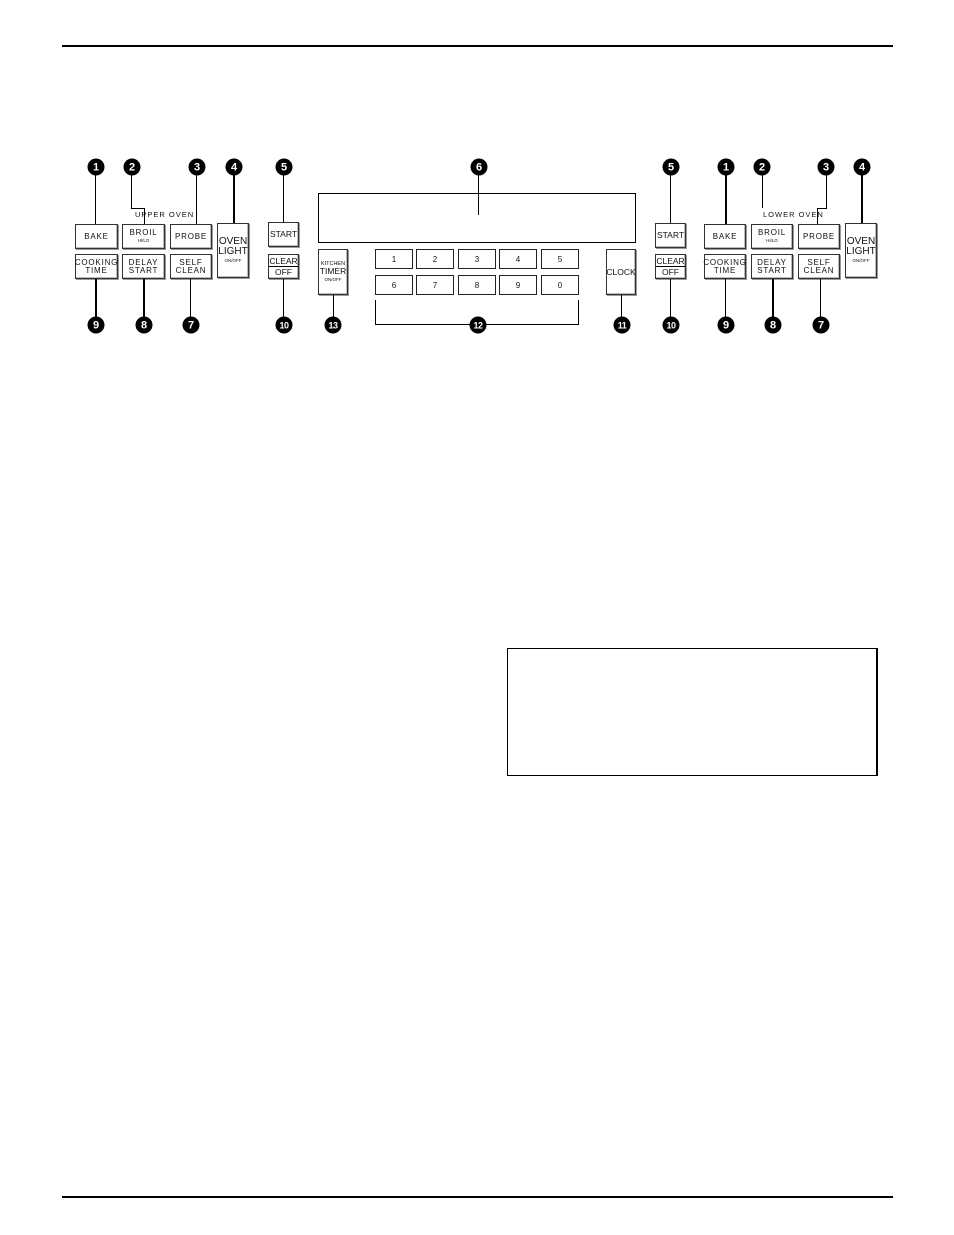 The image size is (954, 1235). Describe the element at coordinates (477, 46) in the screenshot. I see `top-rule` at that location.